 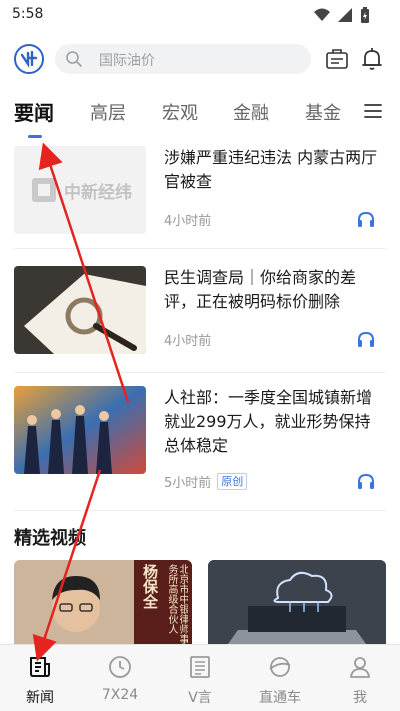 What do you see at coordinates (40, 698) in the screenshot?
I see `nav-label: 新闻` at bounding box center [40, 698].